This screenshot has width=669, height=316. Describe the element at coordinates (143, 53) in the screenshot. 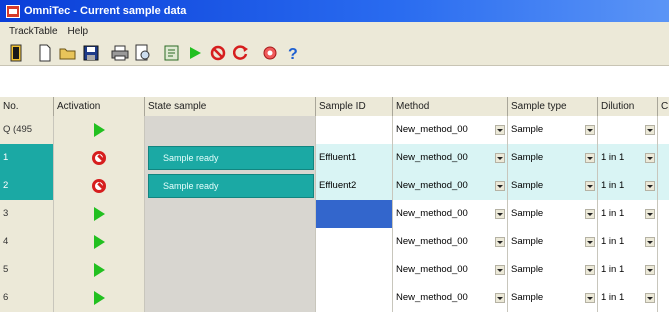

I see `print-preview-icon` at that location.